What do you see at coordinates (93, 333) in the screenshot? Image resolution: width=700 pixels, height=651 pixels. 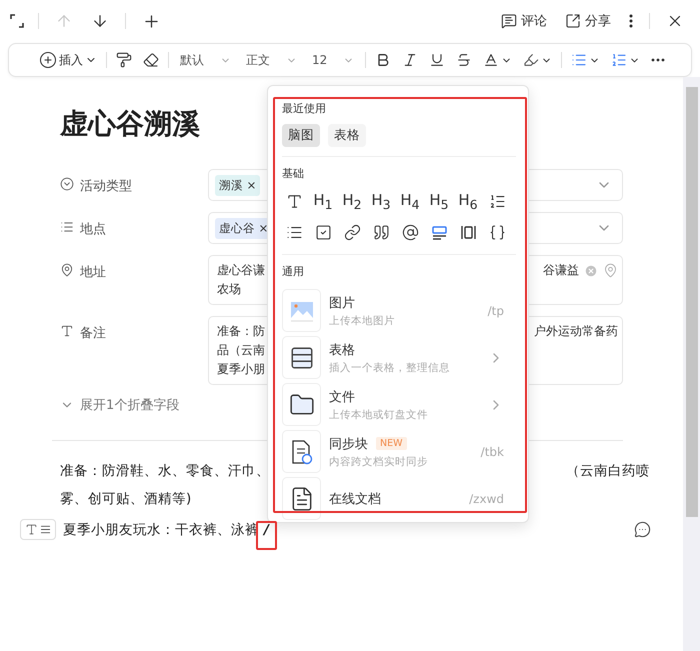 I see `field-label: 备注` at bounding box center [93, 333].